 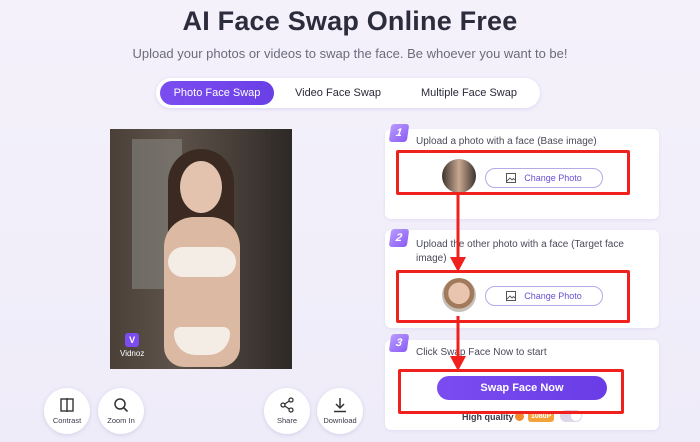 What do you see at coordinates (350, 21) in the screenshot?
I see `page-title: AI Face Swap Online Free` at bounding box center [350, 21].